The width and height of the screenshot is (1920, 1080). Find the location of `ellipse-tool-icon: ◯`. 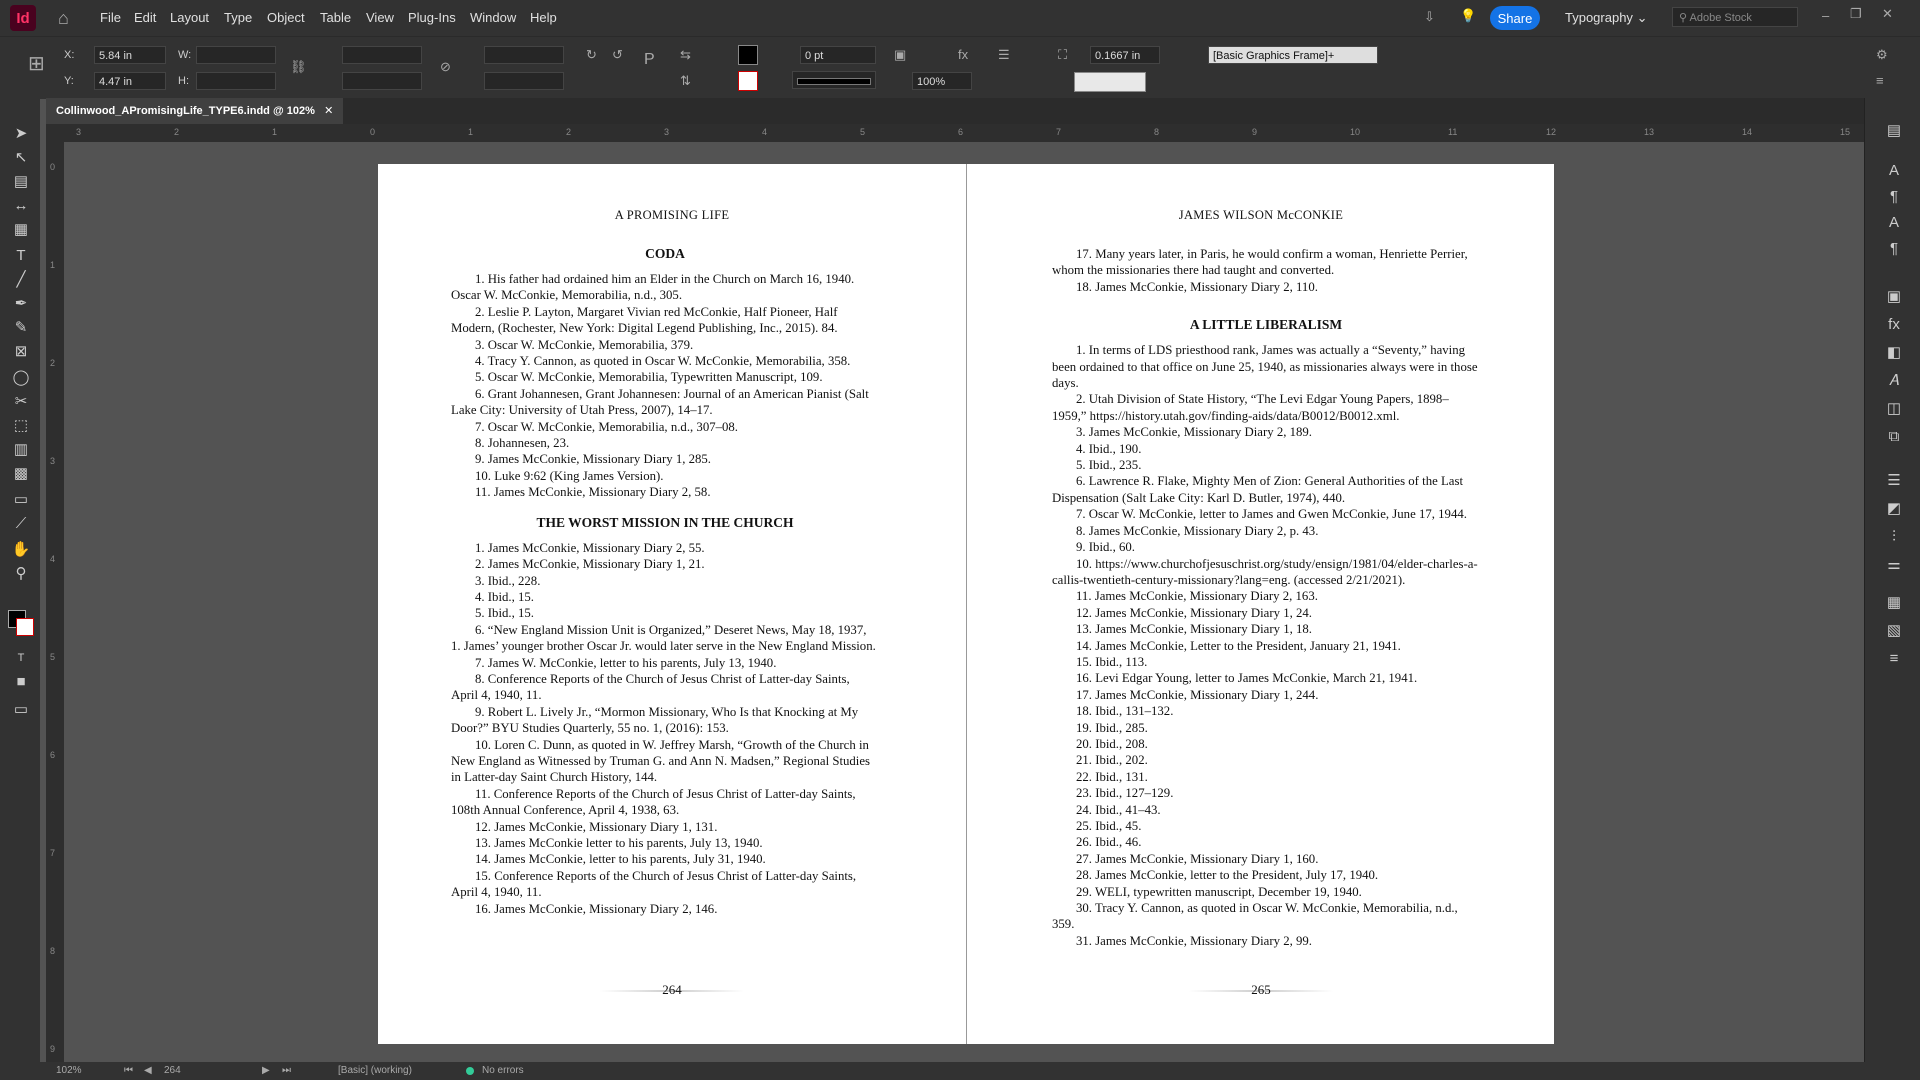

ellipse-tool-icon: ◯ is located at coordinates (21, 378).